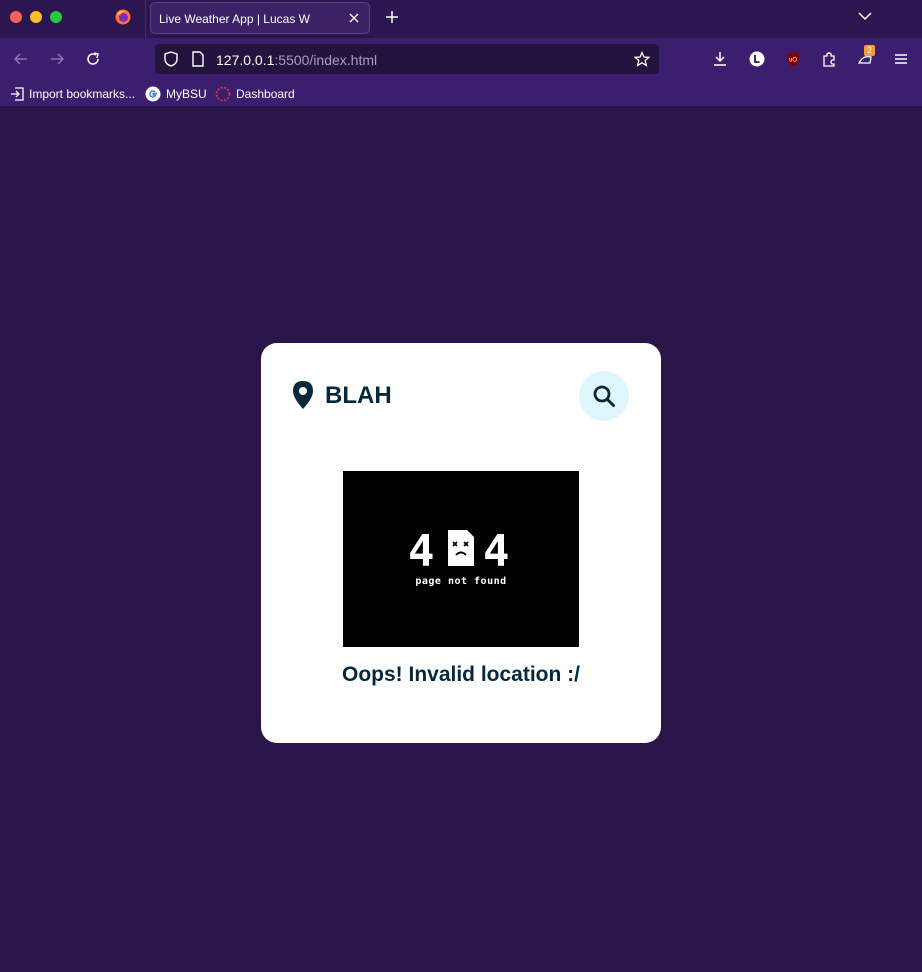 This screenshot has width=922, height=972. I want to click on dashboard-icon, so click(223, 94).